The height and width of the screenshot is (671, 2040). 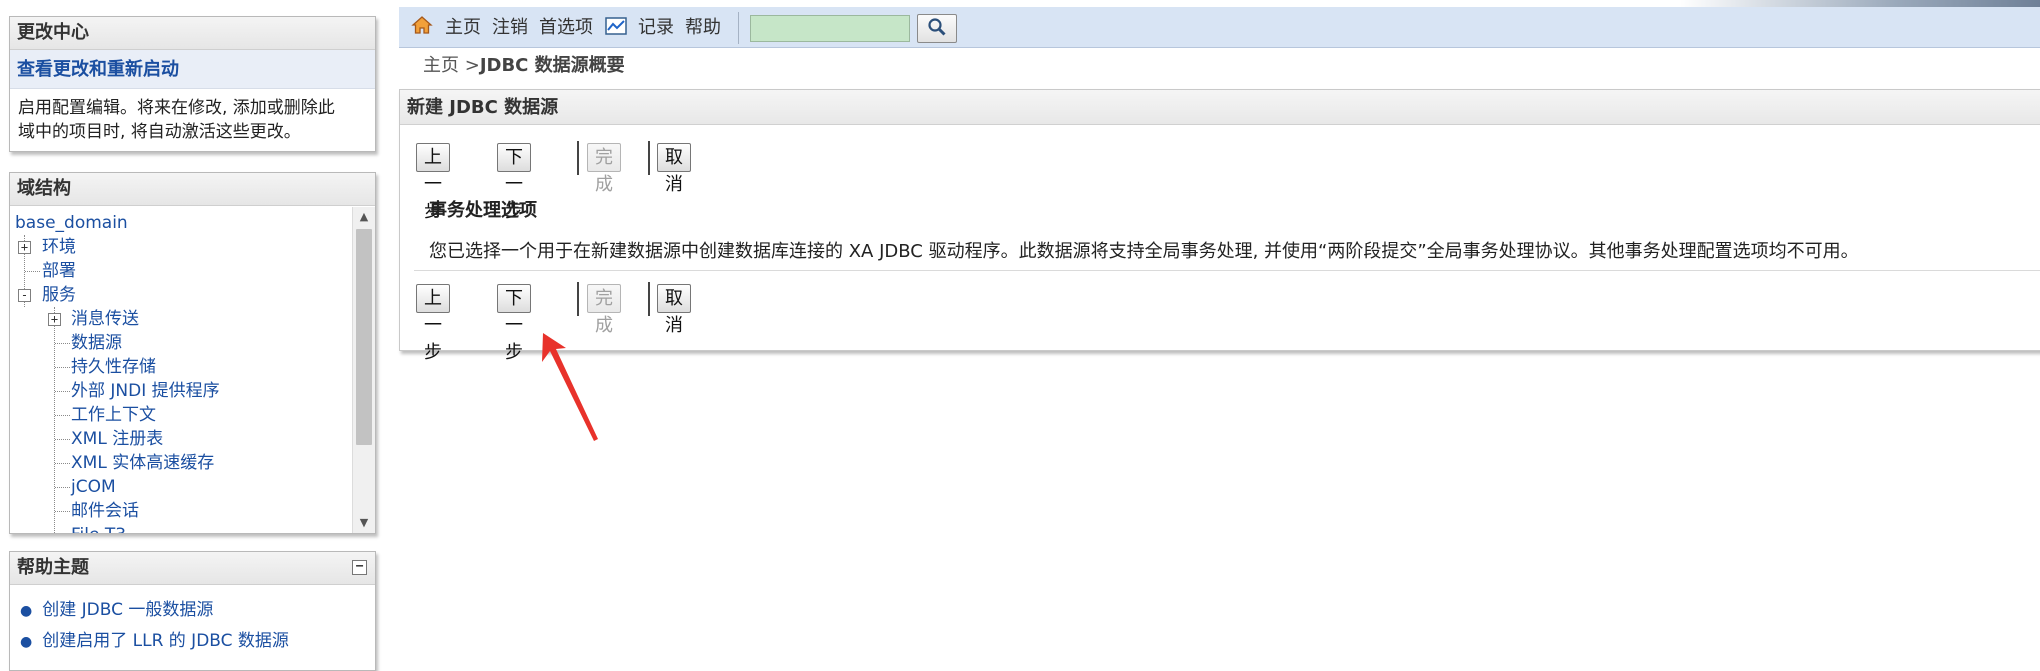 I want to click on tree-root-link: base_domain, so click(x=71, y=223).